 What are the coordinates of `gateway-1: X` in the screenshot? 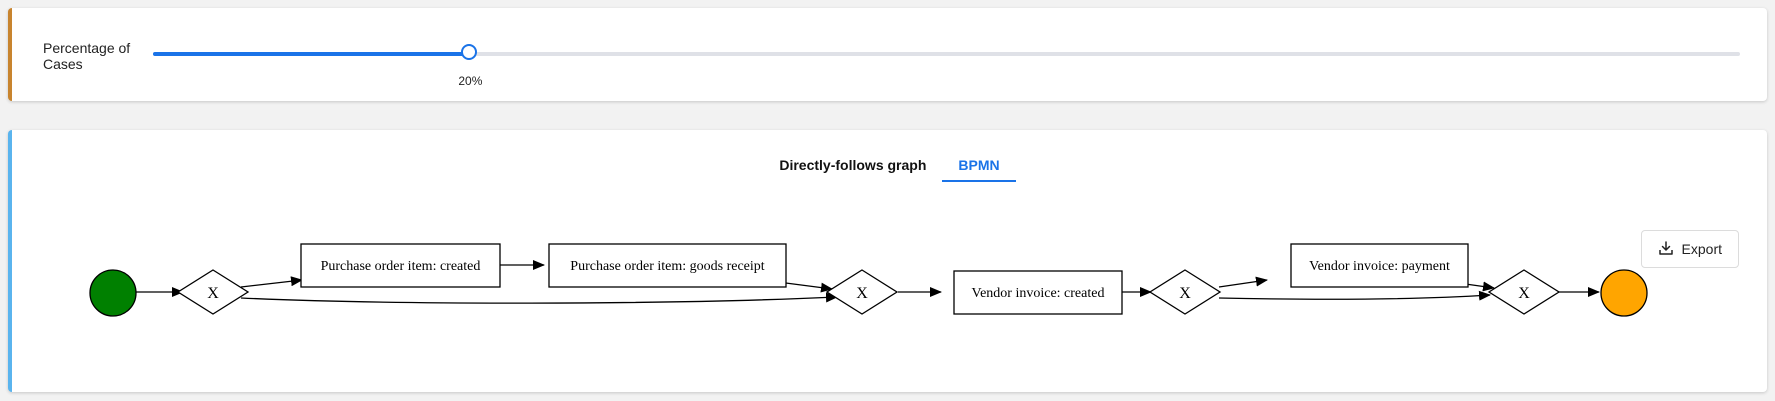 It's located at (213, 292).